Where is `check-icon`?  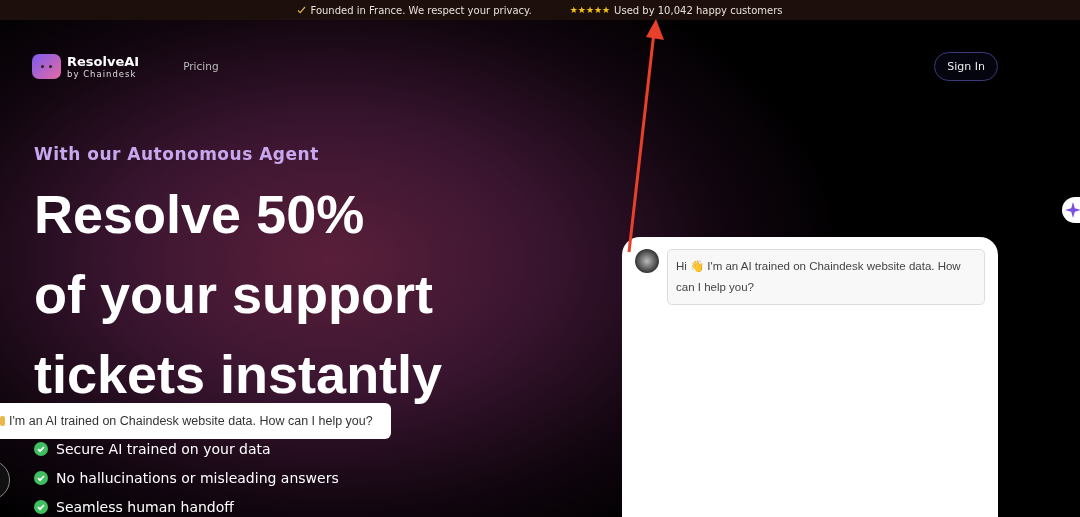 check-icon is located at coordinates (302, 10).